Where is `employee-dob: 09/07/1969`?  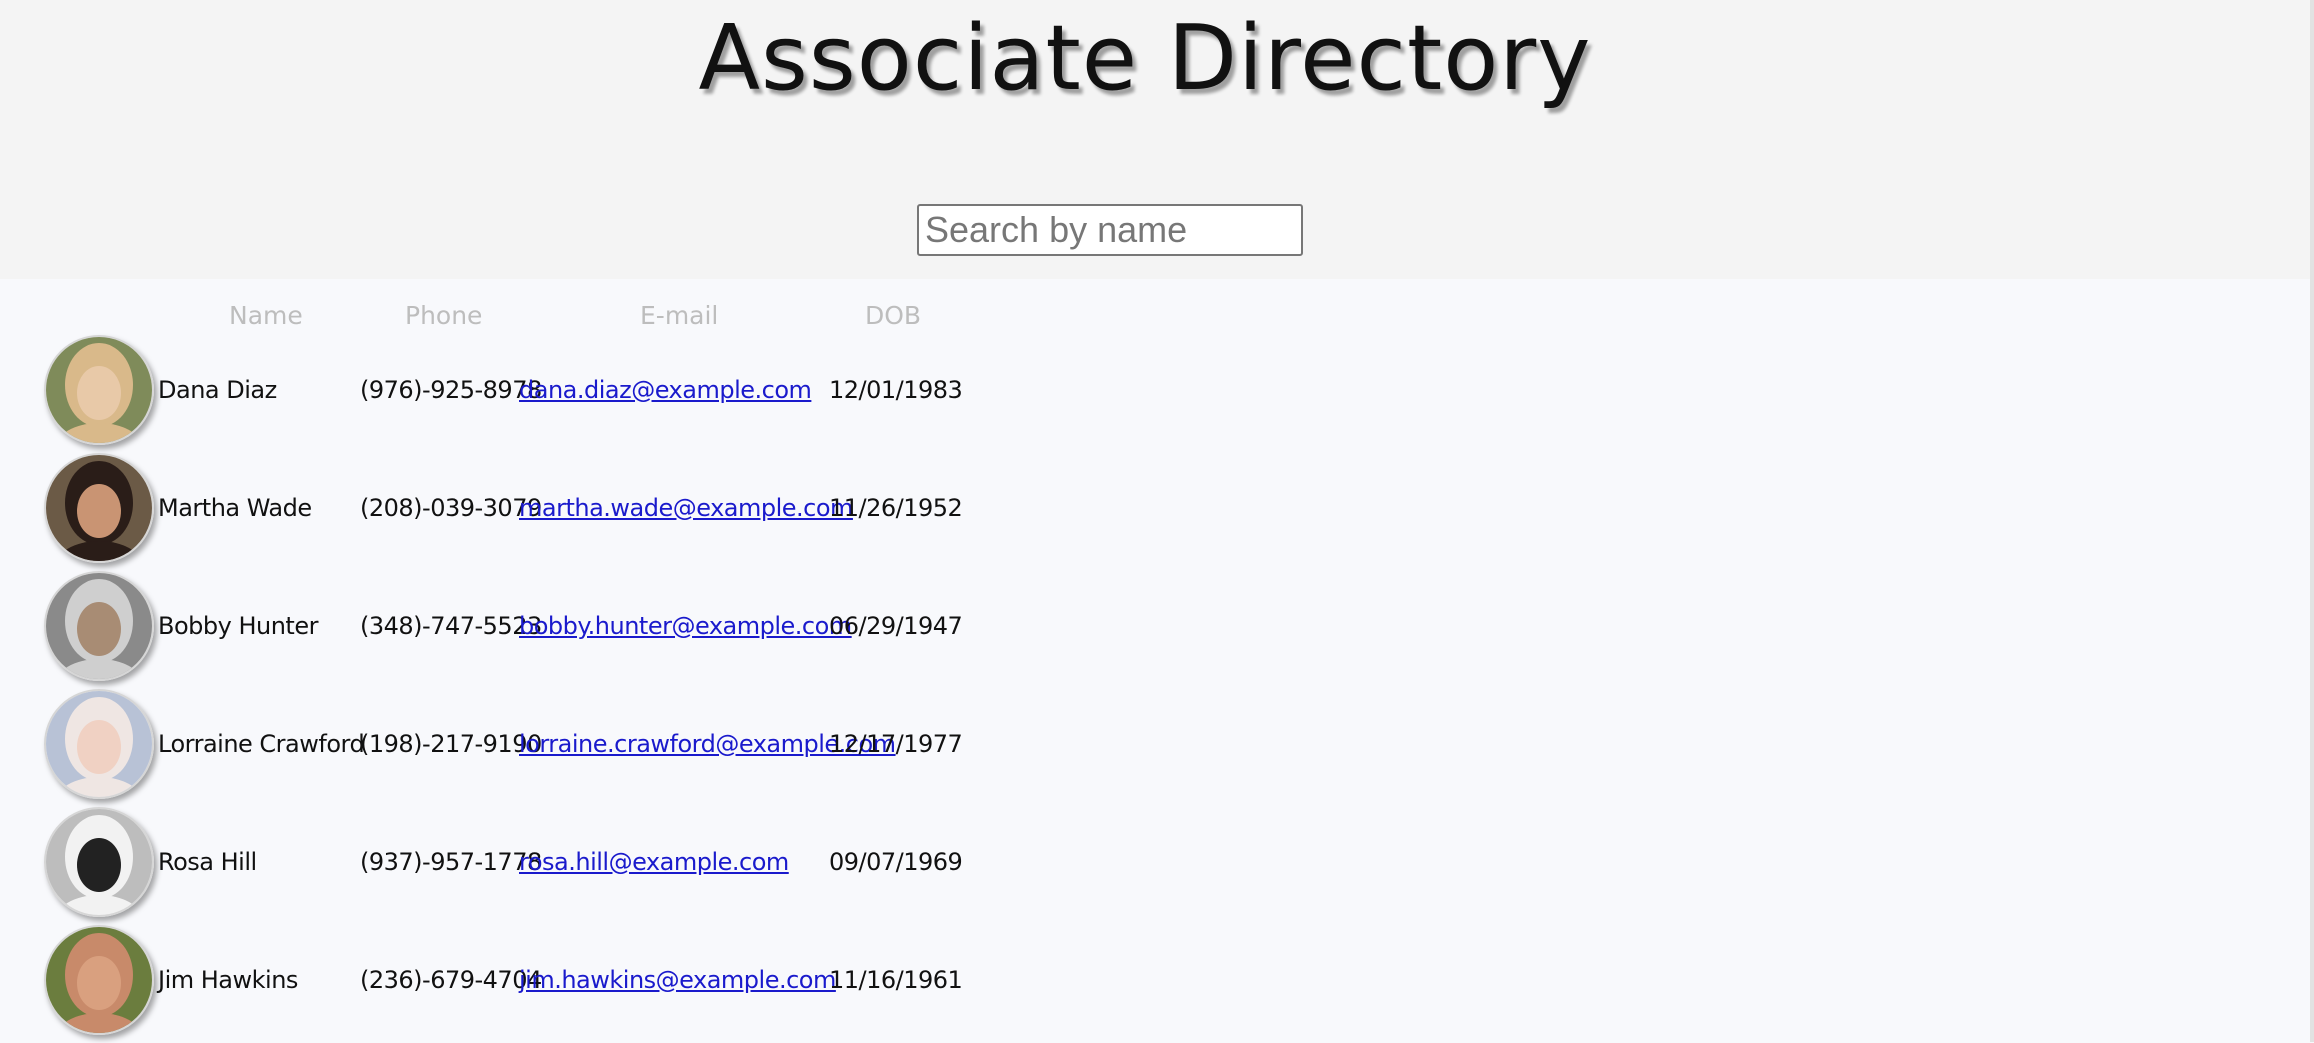 employee-dob: 09/07/1969 is located at coordinates (896, 862).